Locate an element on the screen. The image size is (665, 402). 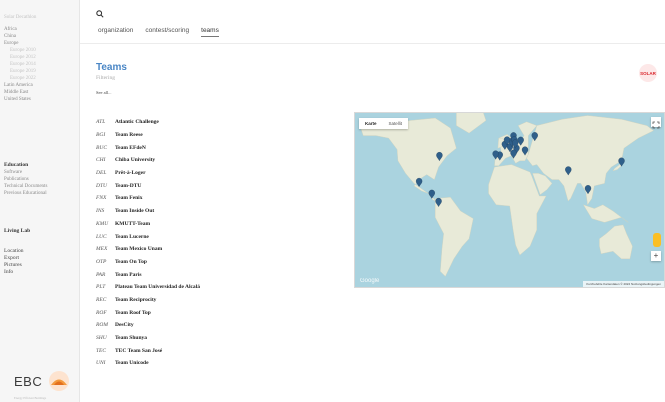
team-row: REC Team Reciprocity is located at coordinates (221, 300).